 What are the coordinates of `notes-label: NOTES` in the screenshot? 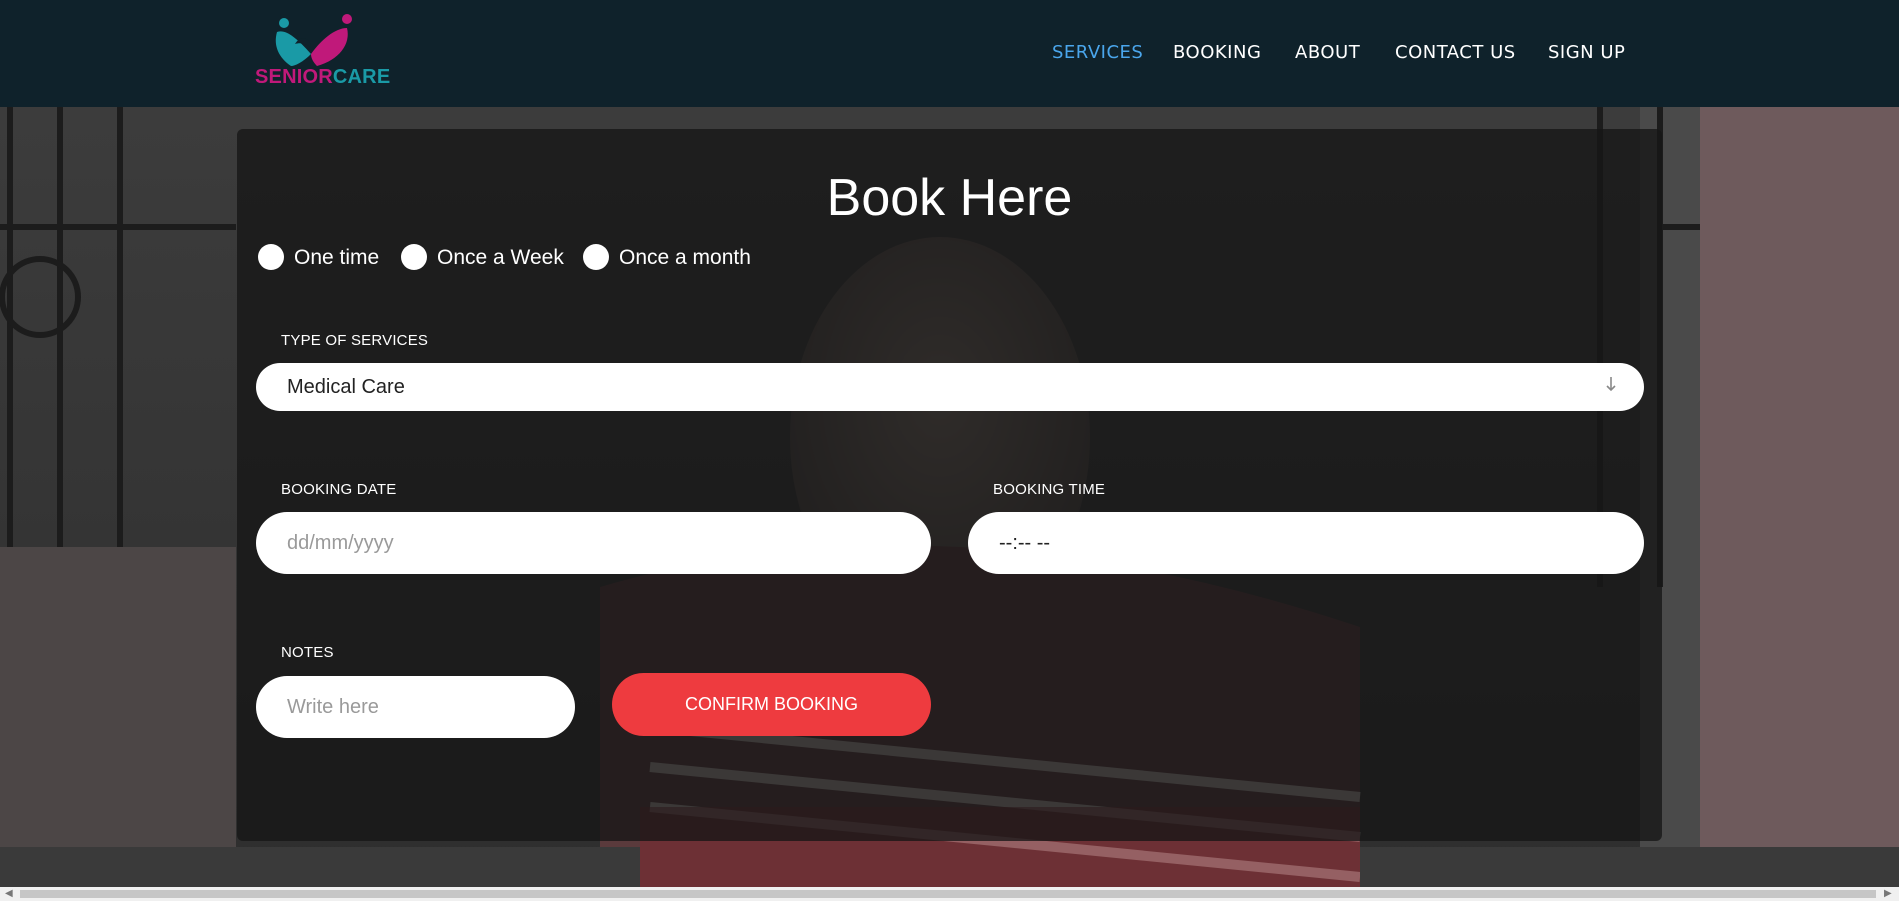 It's located at (307, 652).